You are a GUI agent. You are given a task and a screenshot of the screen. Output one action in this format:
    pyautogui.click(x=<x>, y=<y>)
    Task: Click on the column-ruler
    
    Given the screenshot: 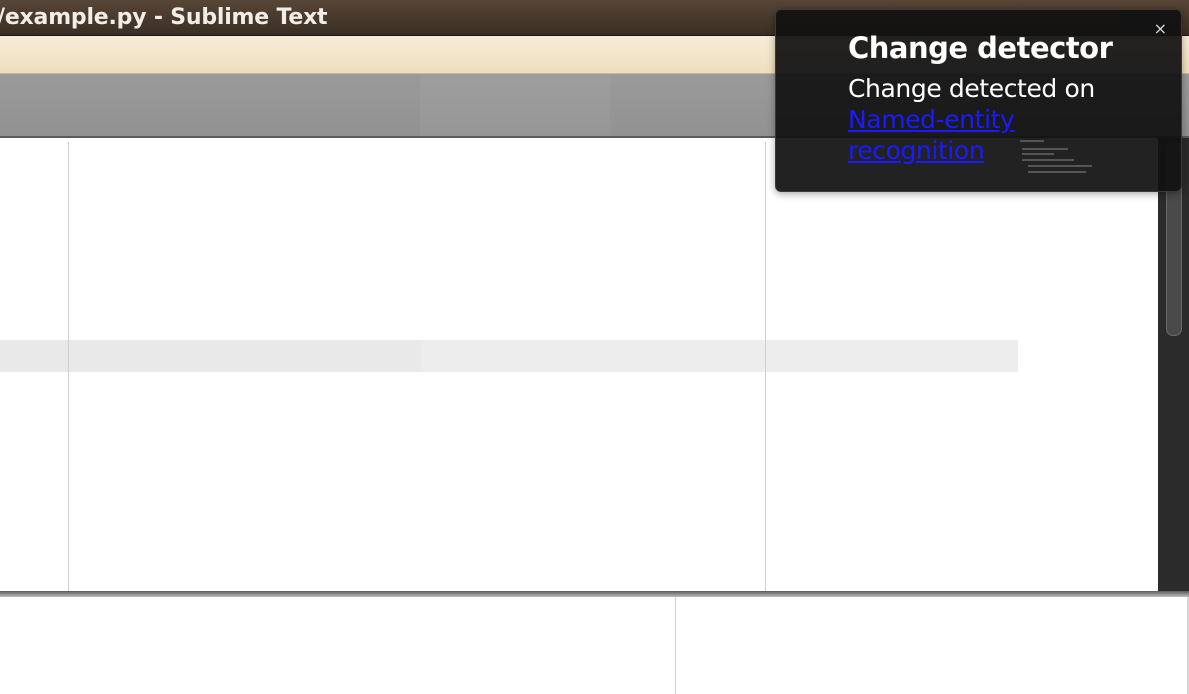 What is the action you would take?
    pyautogui.click(x=765, y=366)
    